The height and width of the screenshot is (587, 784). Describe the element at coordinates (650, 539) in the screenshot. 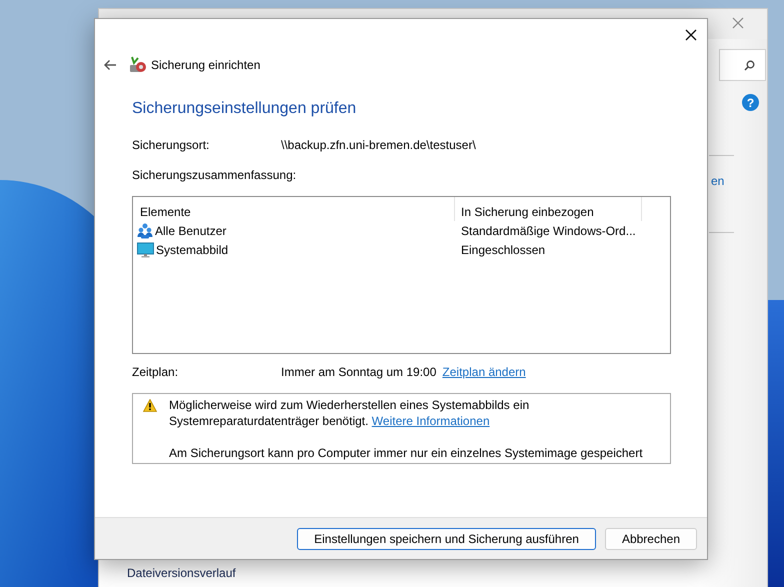

I see `cancel-button: Abbrechen` at that location.